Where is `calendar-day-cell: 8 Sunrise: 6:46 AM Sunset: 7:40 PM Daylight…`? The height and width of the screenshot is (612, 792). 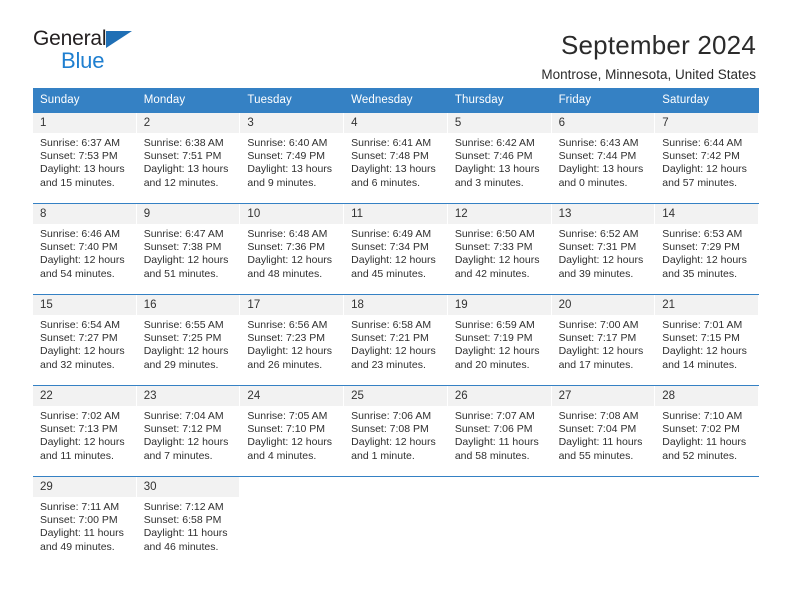 calendar-day-cell: 8 Sunrise: 6:46 AM Sunset: 7:40 PM Daylight… is located at coordinates (85, 249).